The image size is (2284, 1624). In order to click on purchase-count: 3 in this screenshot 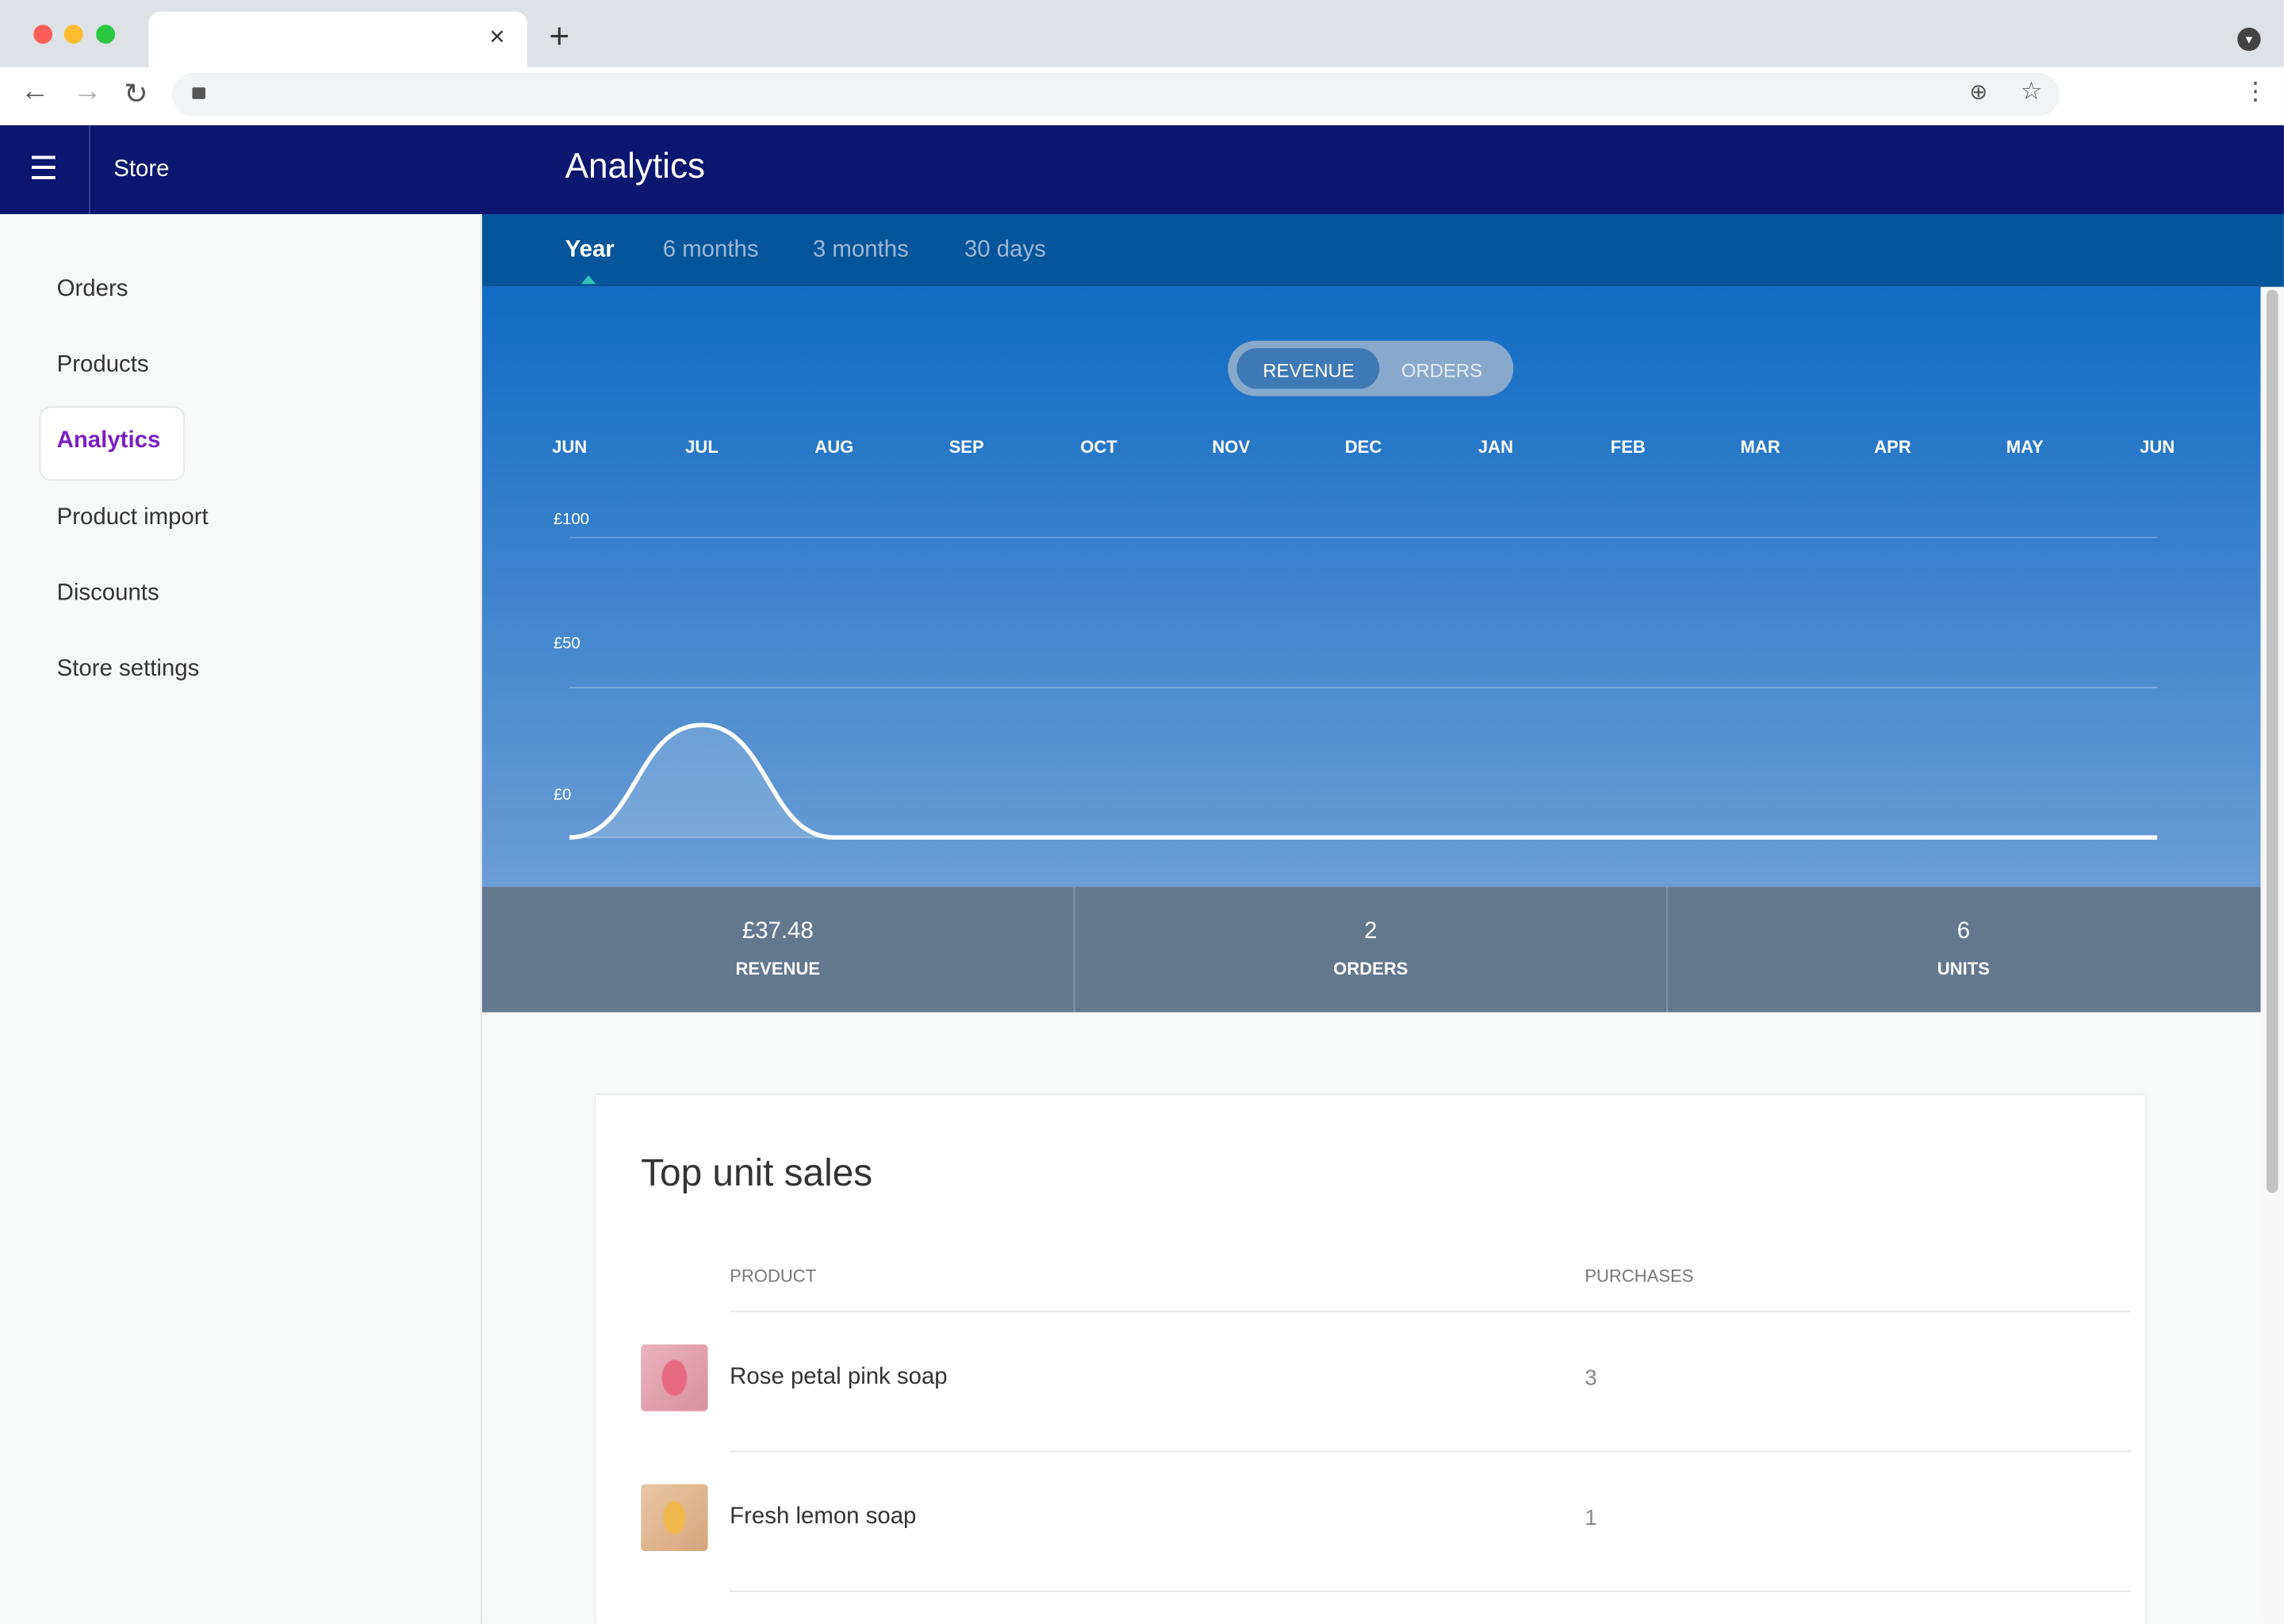, I will do `click(1591, 1378)`.